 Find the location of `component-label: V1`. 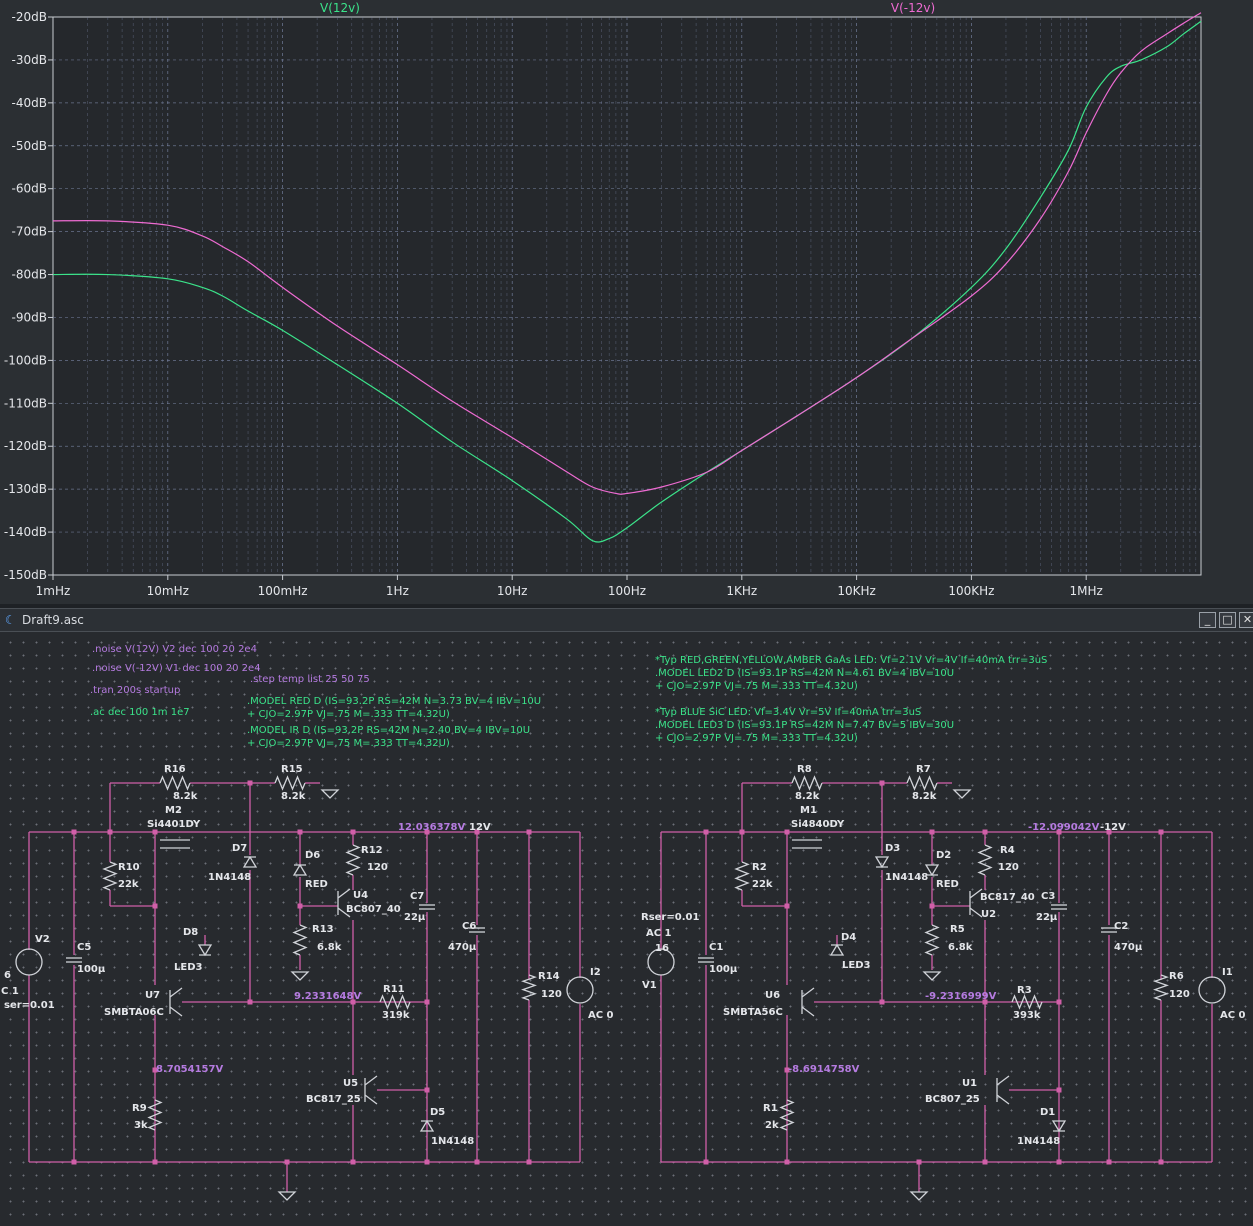

component-label: V1 is located at coordinates (649, 985).